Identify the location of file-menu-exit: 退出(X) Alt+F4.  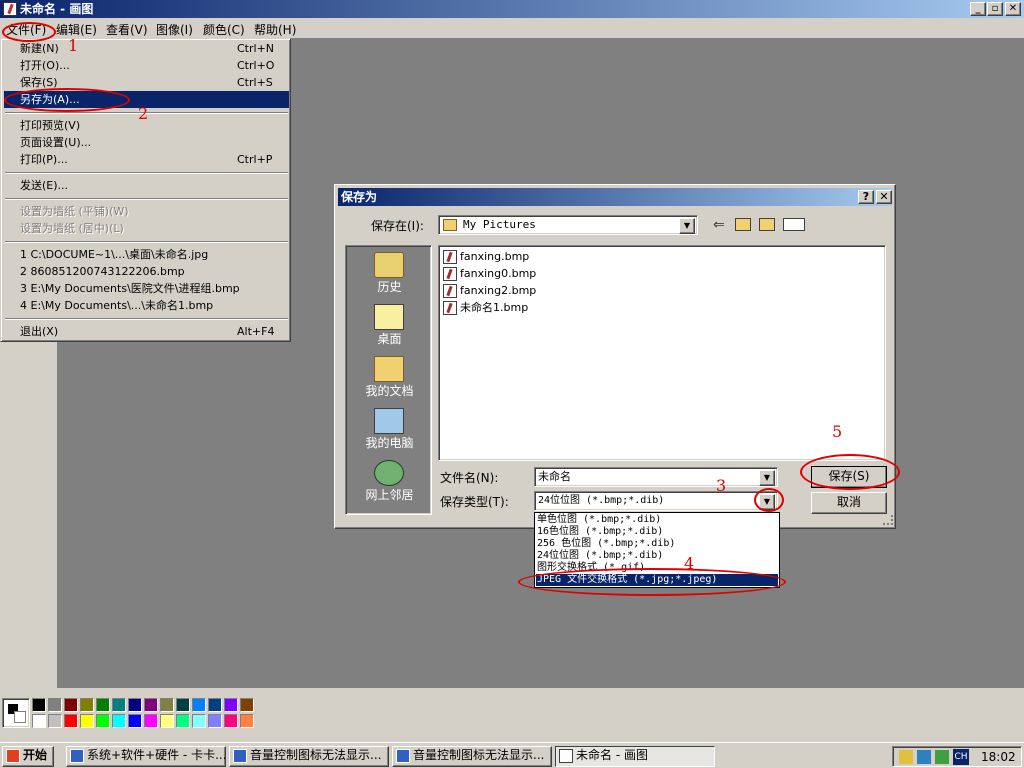
(146, 331).